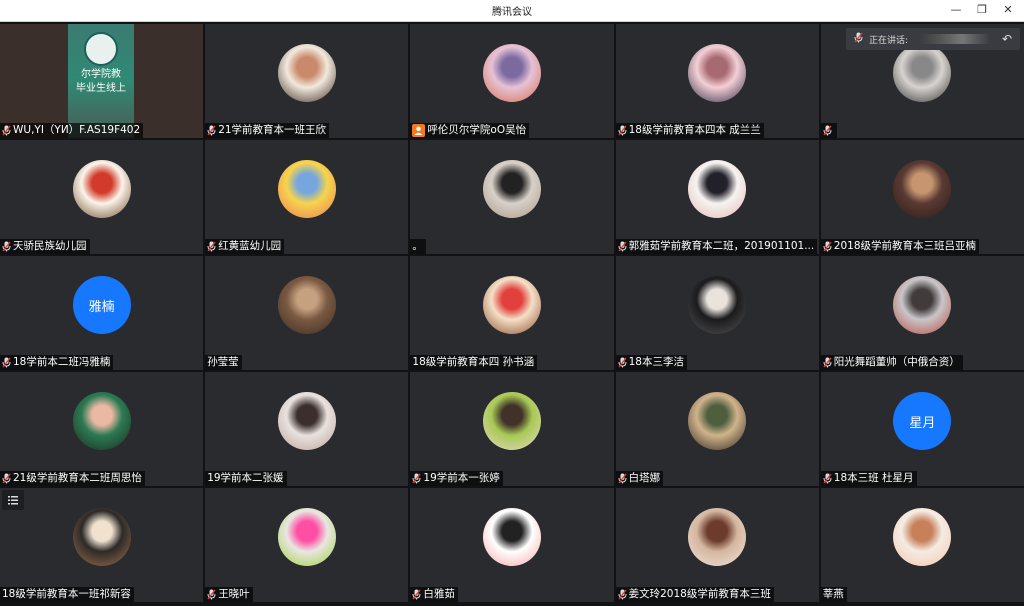 This screenshot has width=1024, height=606. I want to click on participant-name-bar: 21级学前教育本二班周思怡, so click(72, 478).